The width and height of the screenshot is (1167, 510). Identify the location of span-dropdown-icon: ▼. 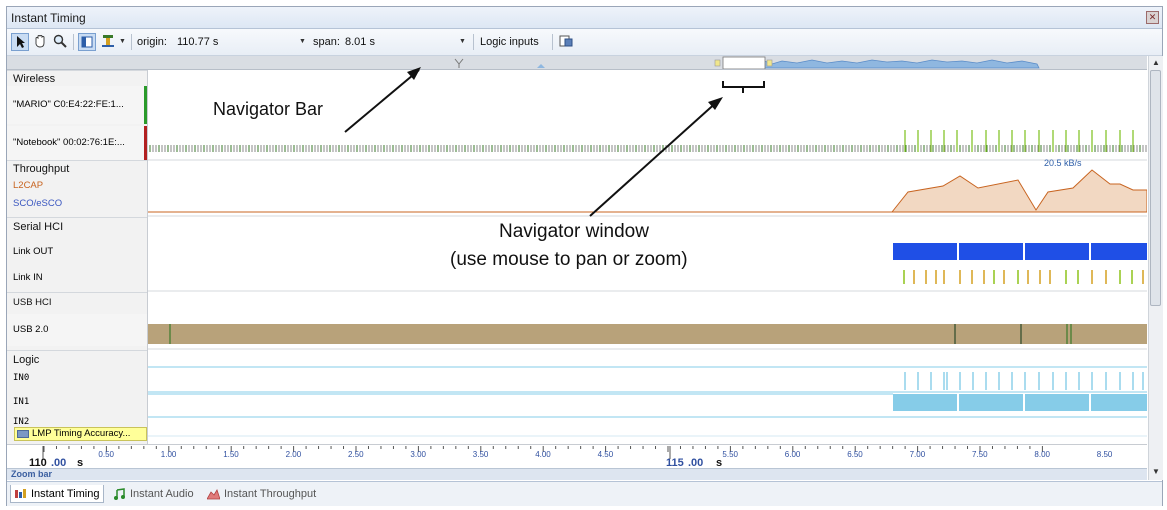
(462, 41).